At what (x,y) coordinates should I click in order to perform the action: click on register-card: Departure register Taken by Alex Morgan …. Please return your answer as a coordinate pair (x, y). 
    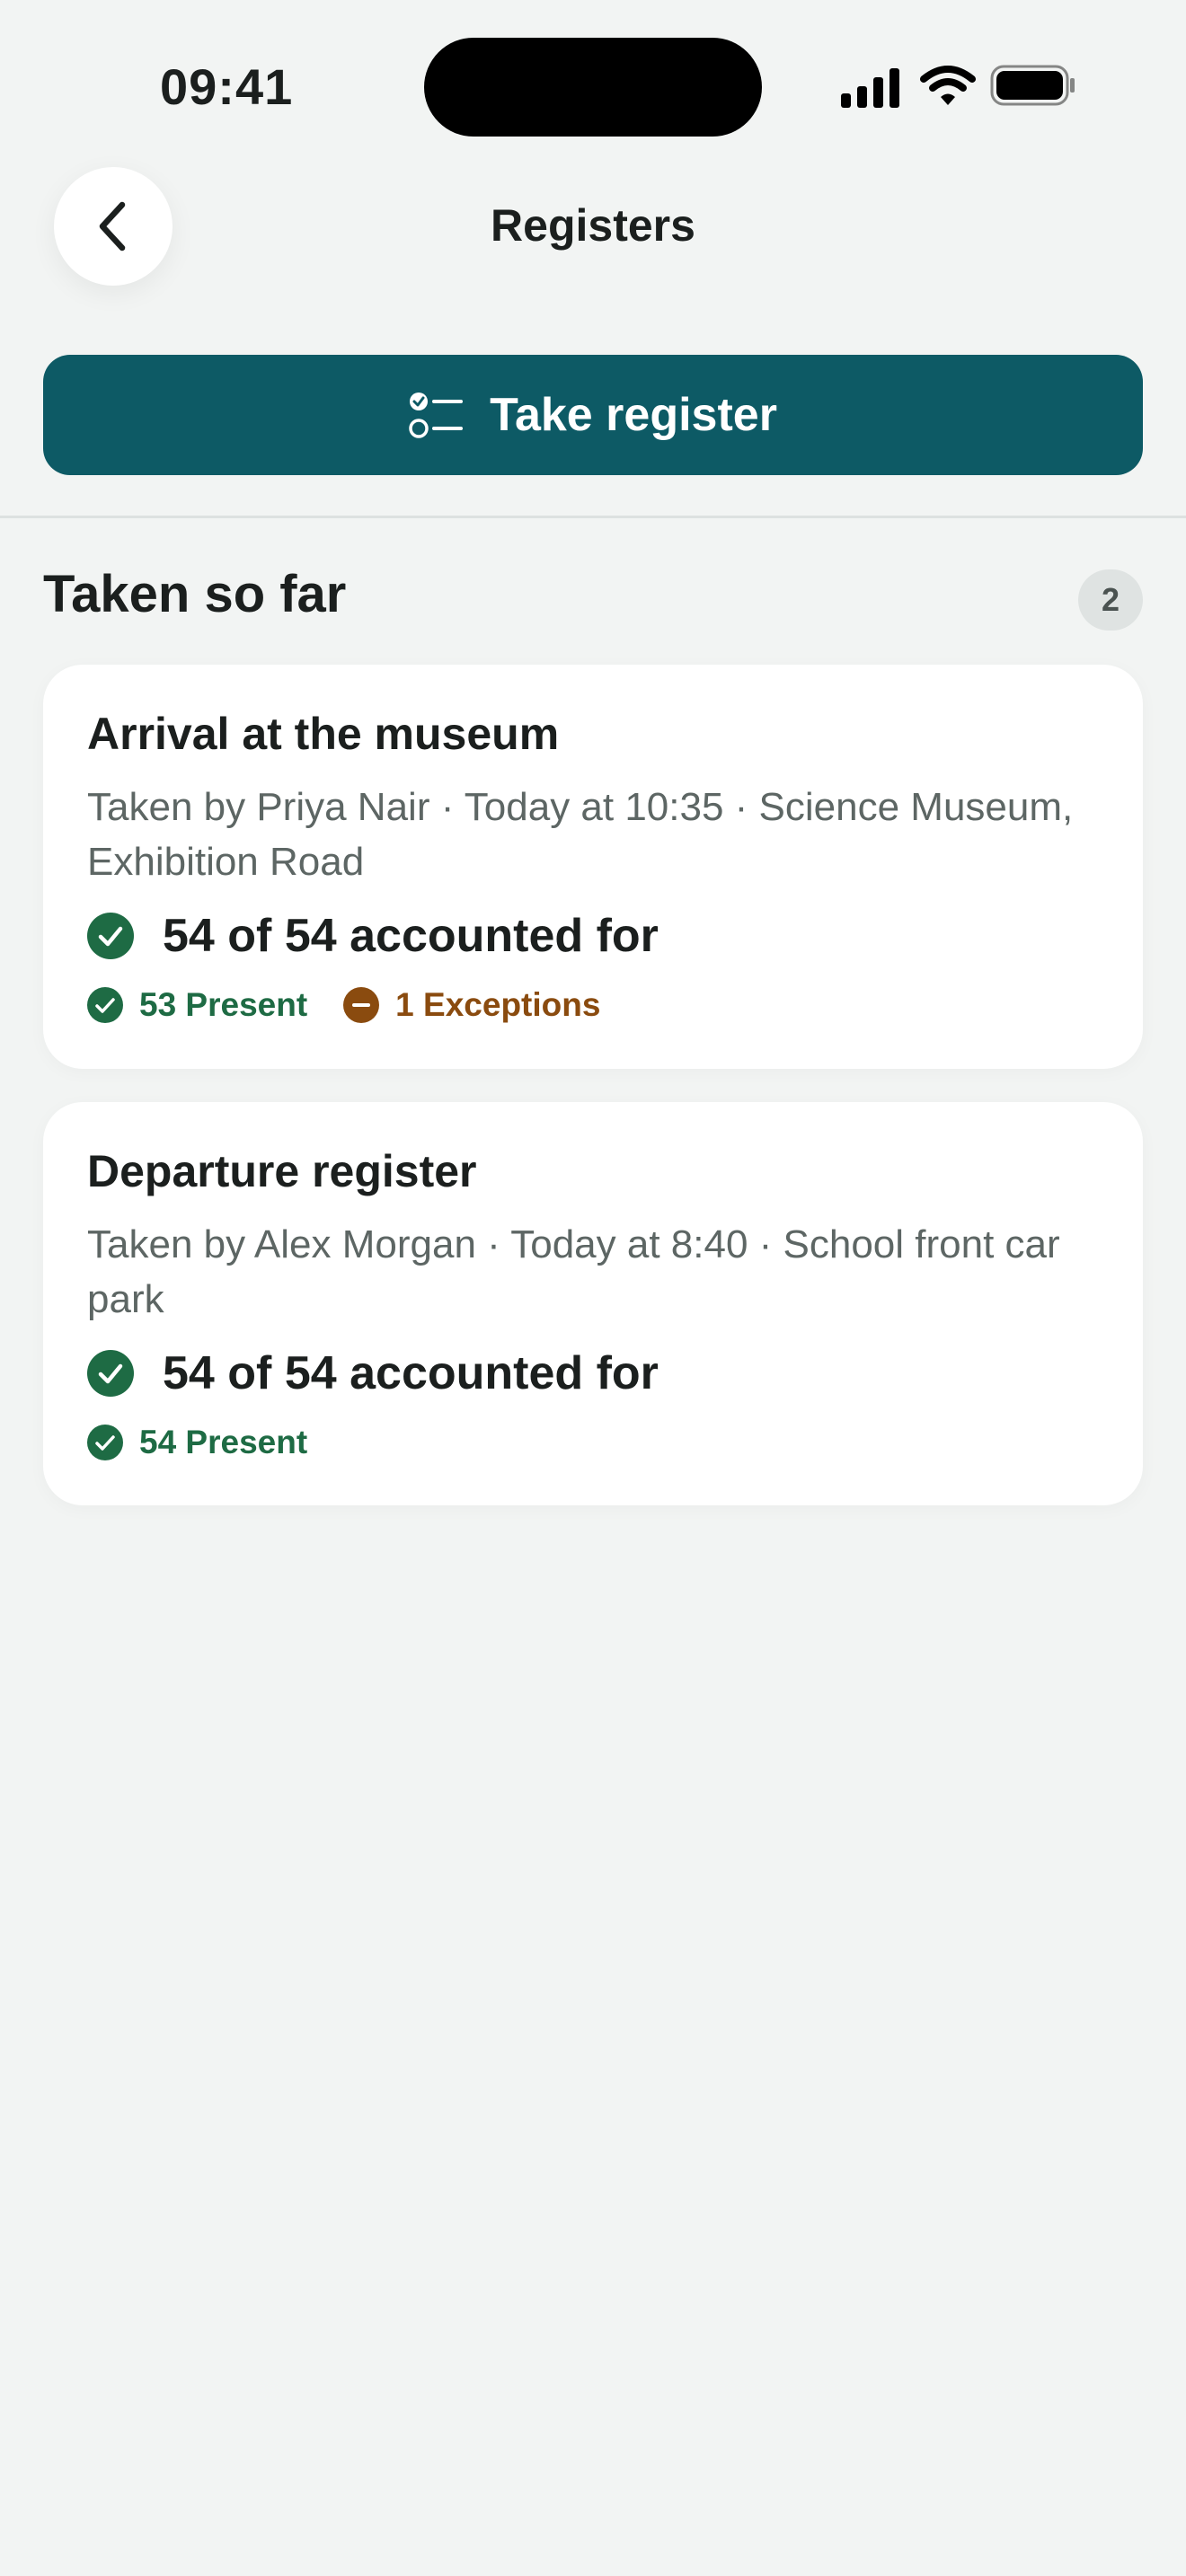
    Looking at the image, I should click on (593, 1303).